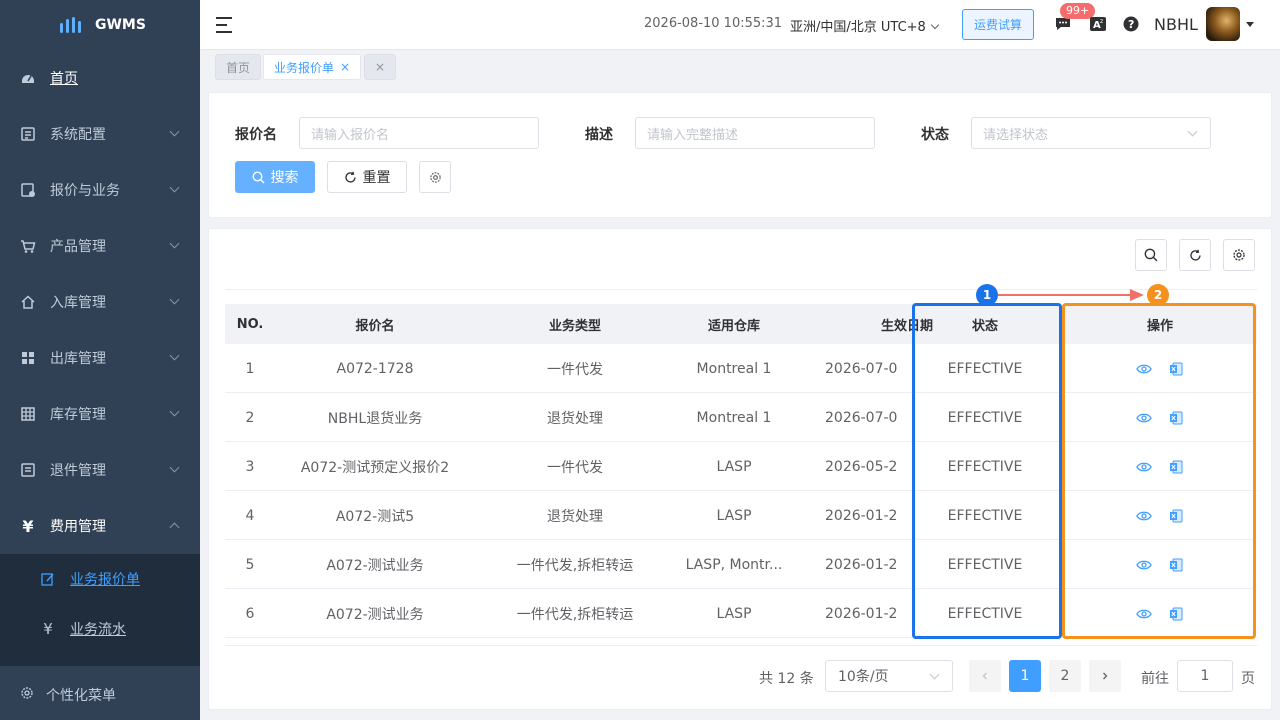 The image size is (1280, 720). What do you see at coordinates (1239, 255) in the screenshot?
I see `table-columns-settings-button` at bounding box center [1239, 255].